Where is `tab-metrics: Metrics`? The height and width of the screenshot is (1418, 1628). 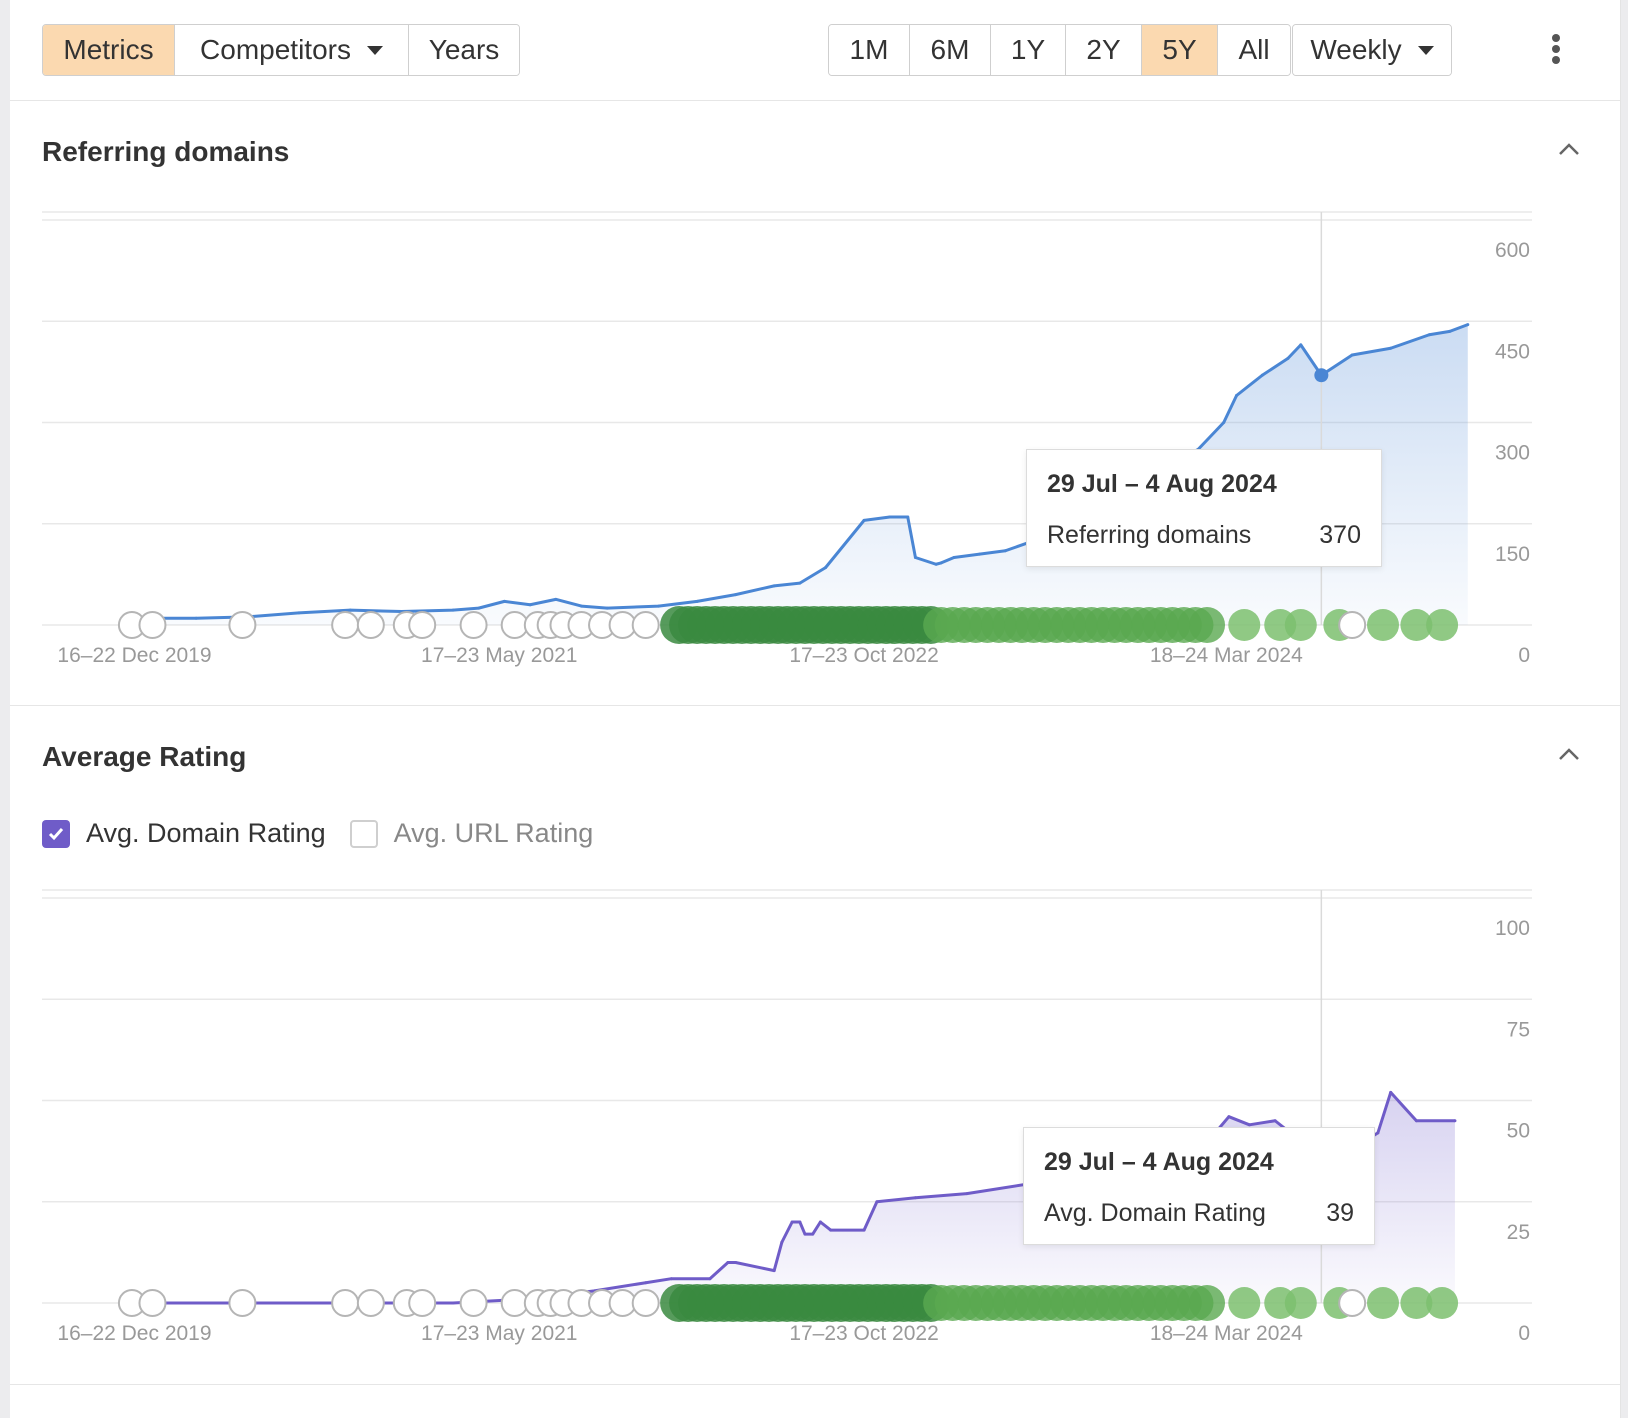 tab-metrics: Metrics is located at coordinates (109, 50).